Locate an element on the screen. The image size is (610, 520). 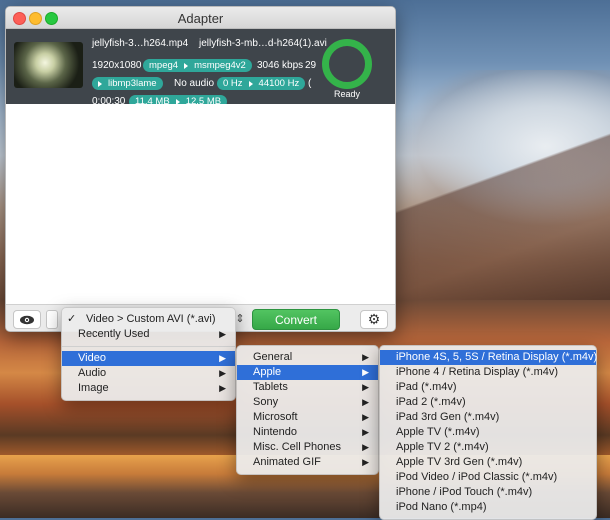
video-codec-from: mpeg4 is located at coordinates (164, 65).